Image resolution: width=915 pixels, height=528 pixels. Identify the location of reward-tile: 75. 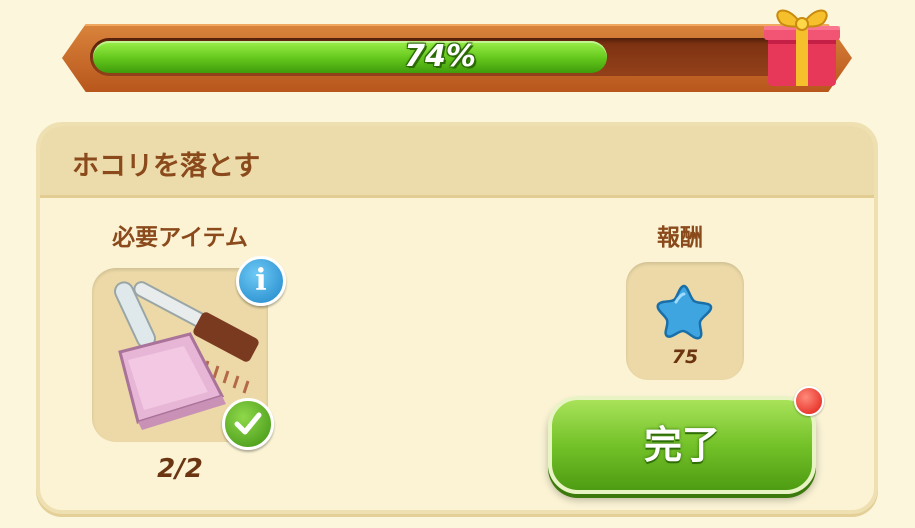
(685, 321).